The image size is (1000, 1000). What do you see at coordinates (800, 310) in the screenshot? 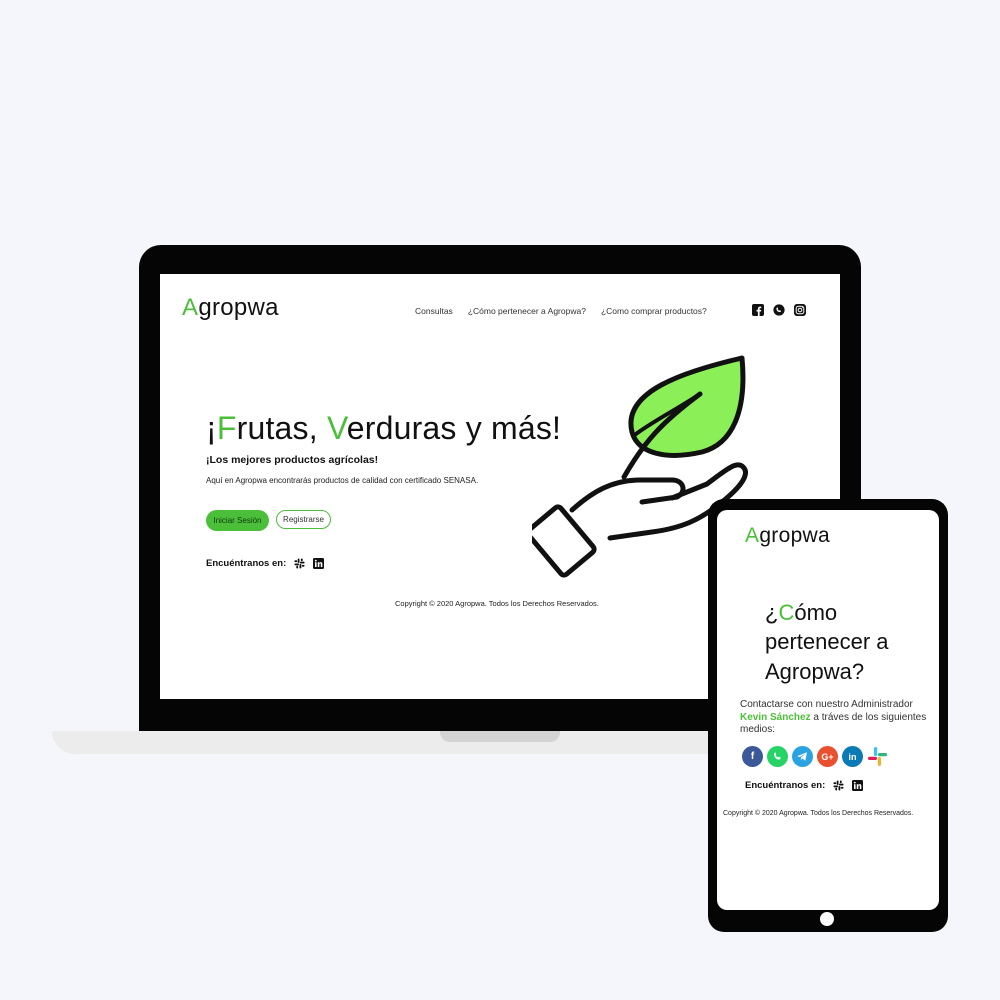
I see `instagram-icon` at bounding box center [800, 310].